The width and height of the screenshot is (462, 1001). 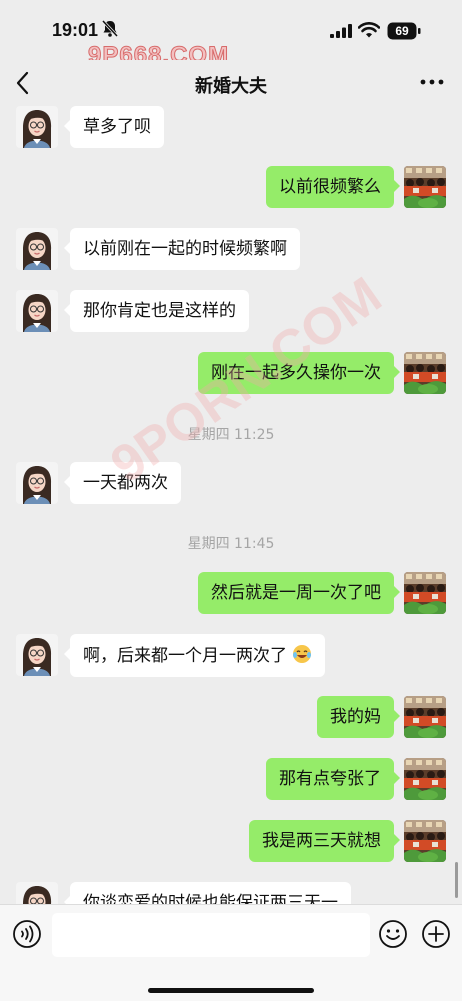 I want to click on input-bar, so click(x=231, y=952).